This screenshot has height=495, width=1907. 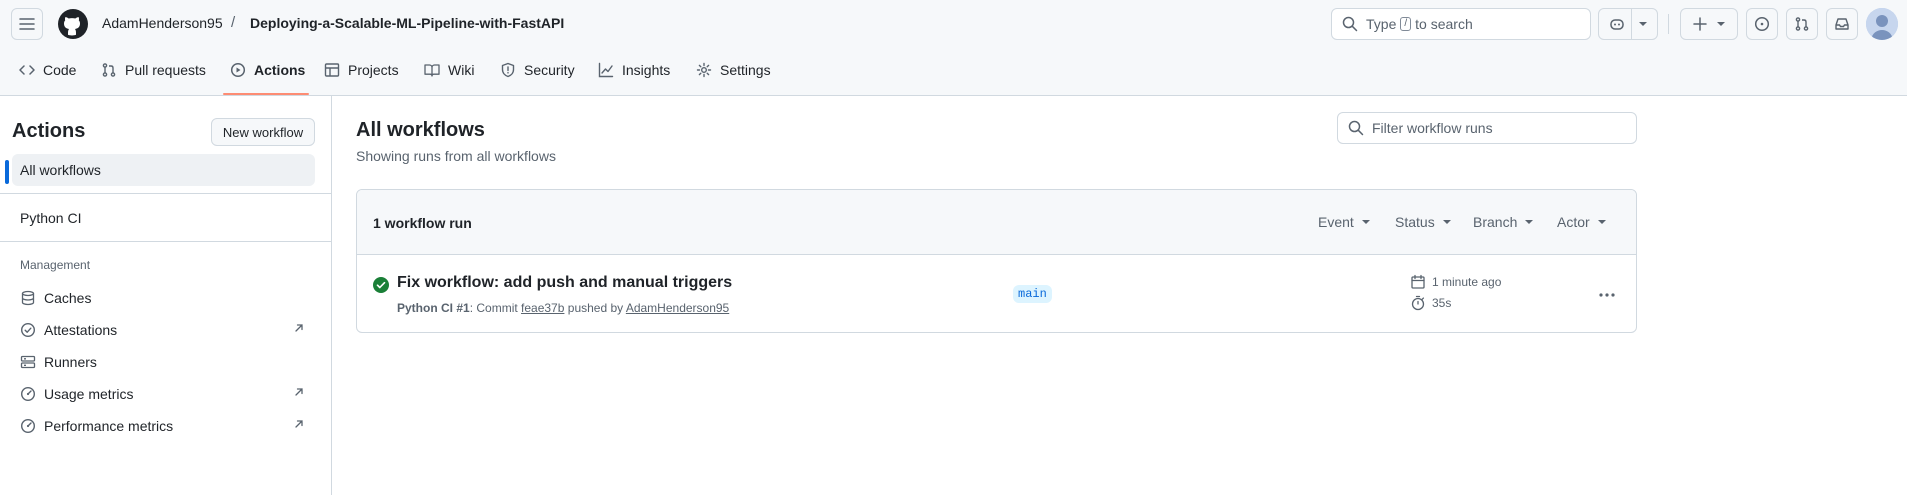 I want to click on kebab-horizontal-icon, so click(x=1607, y=295).